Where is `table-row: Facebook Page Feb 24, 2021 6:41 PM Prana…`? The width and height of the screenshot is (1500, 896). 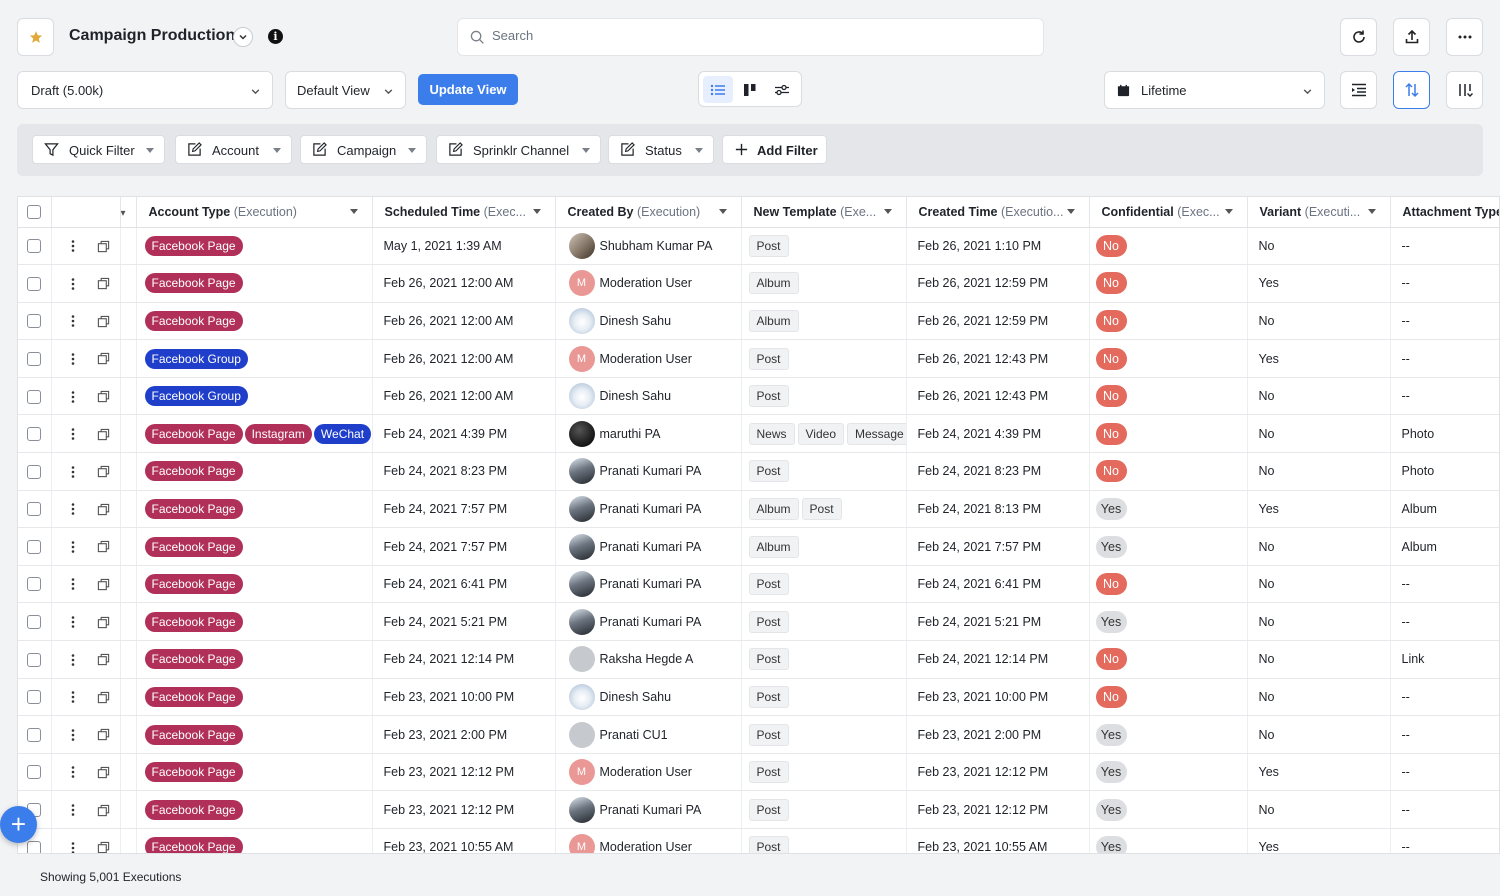 table-row: Facebook Page Feb 24, 2021 6:41 PM Prana… is located at coordinates (758, 584).